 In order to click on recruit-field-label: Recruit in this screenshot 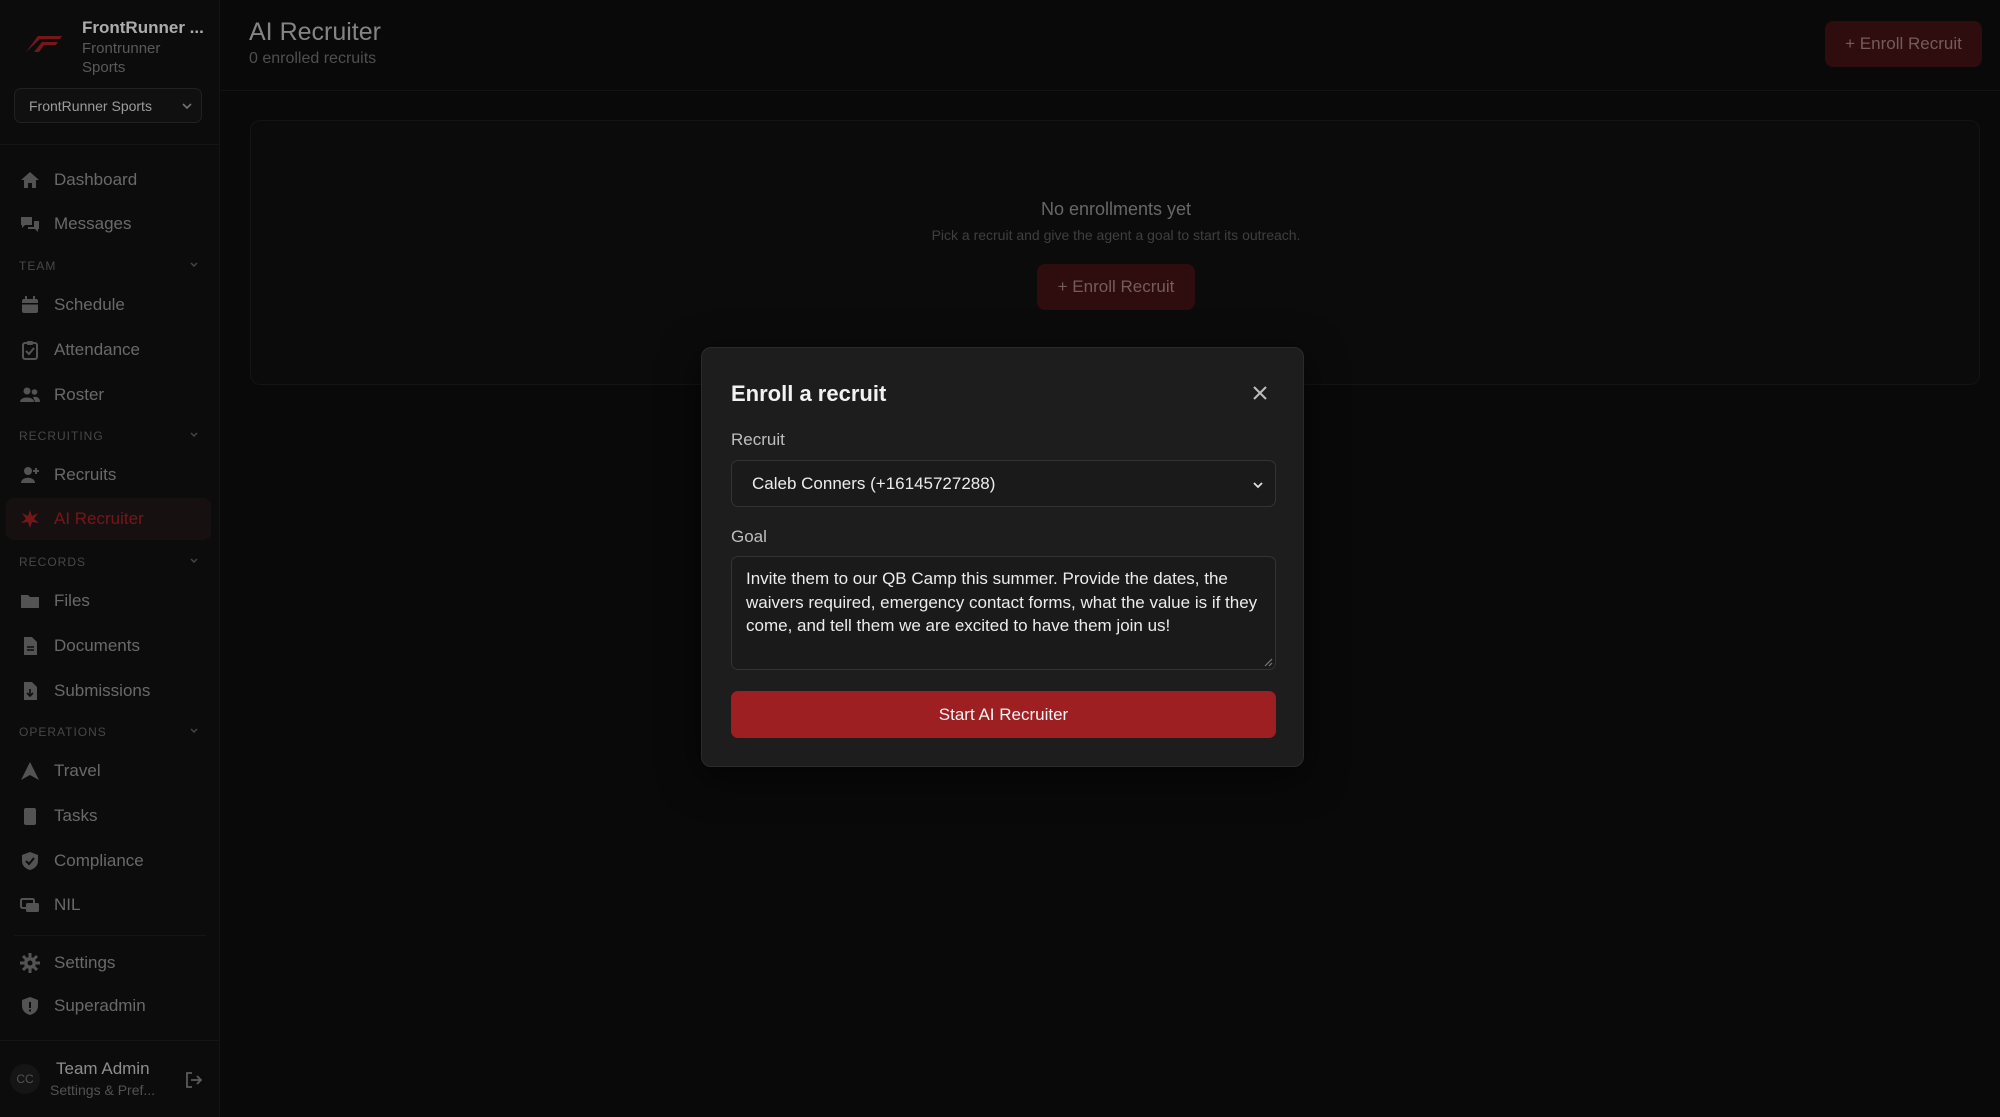, I will do `click(758, 439)`.